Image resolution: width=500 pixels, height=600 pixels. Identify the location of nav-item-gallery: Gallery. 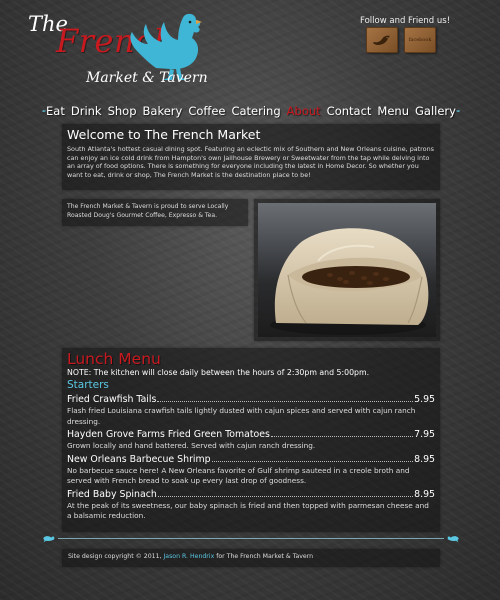
(435, 111).